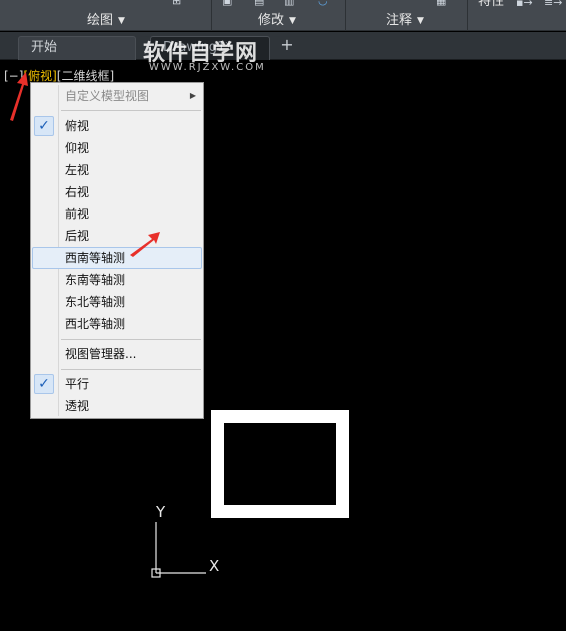 The height and width of the screenshot is (631, 566). What do you see at coordinates (100, 20) in the screenshot?
I see `draw-panel-label: 绘图` at bounding box center [100, 20].